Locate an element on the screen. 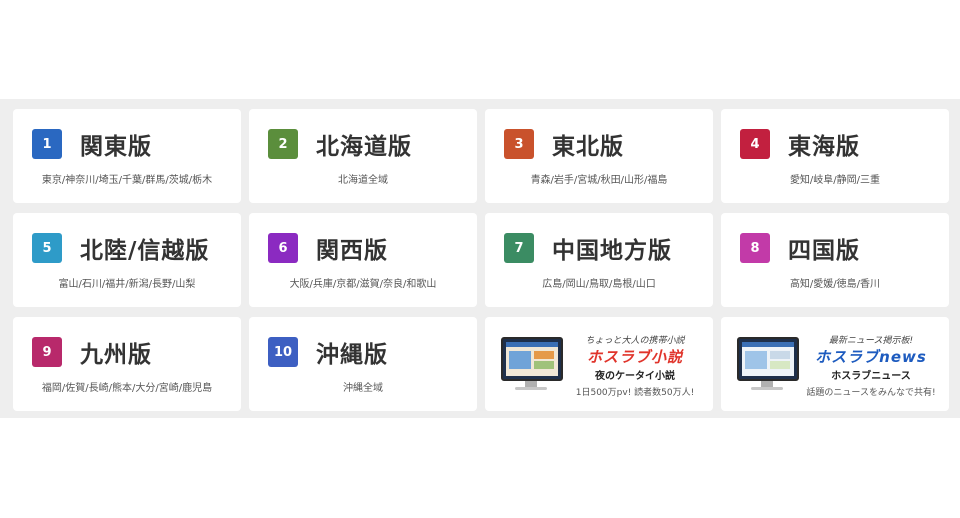 The width and height of the screenshot is (960, 518). region-card-header: 7 中国地方版 is located at coordinates (588, 248).